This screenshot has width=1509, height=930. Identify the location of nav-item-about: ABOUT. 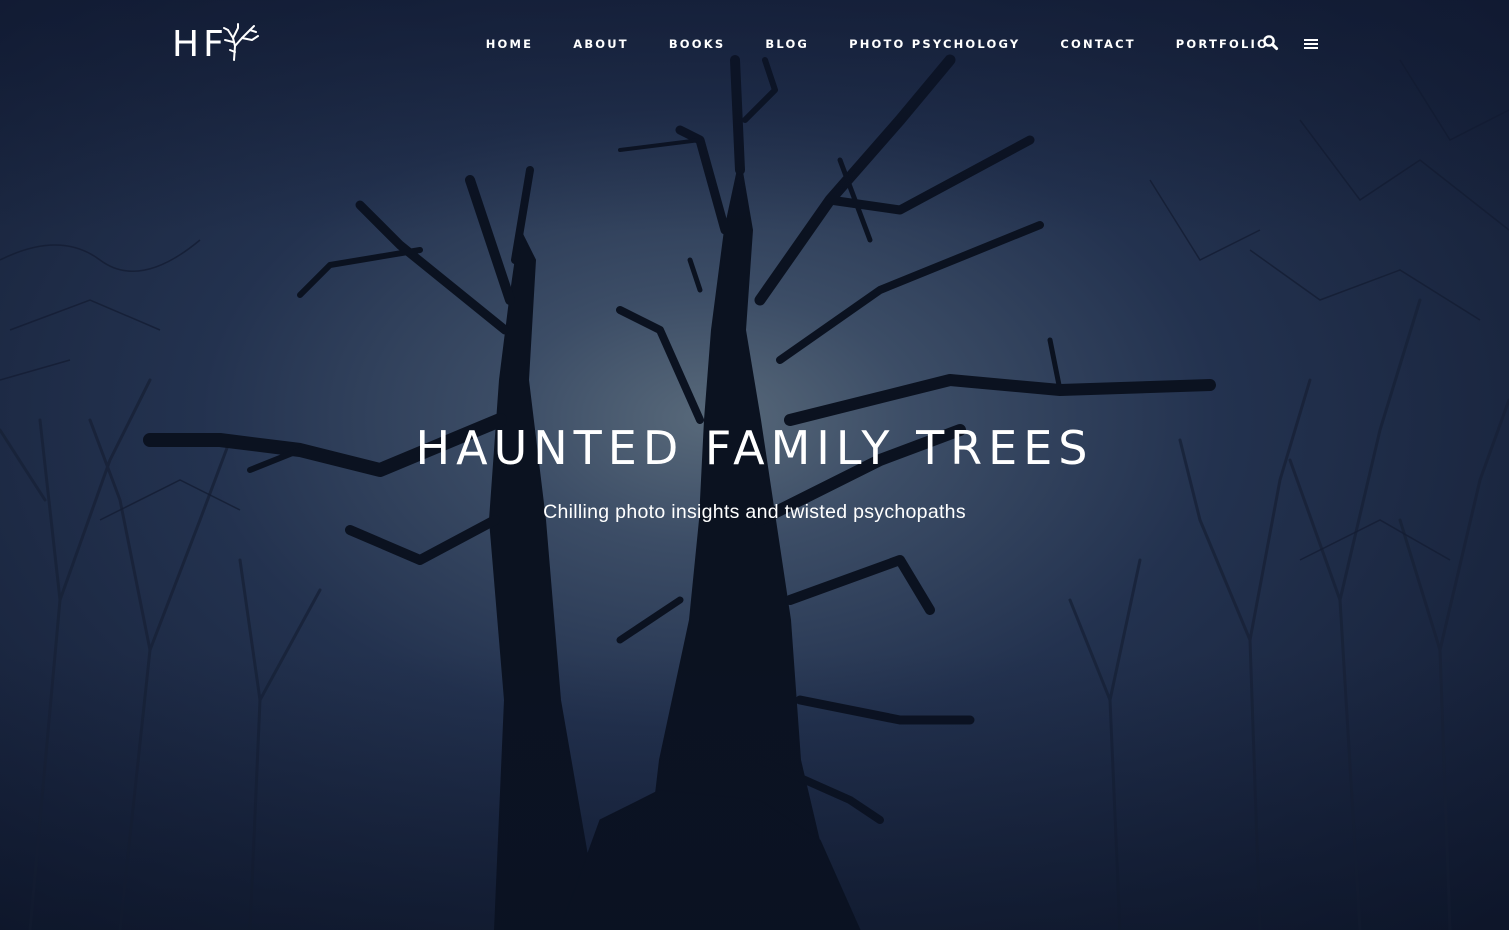
(601, 44).